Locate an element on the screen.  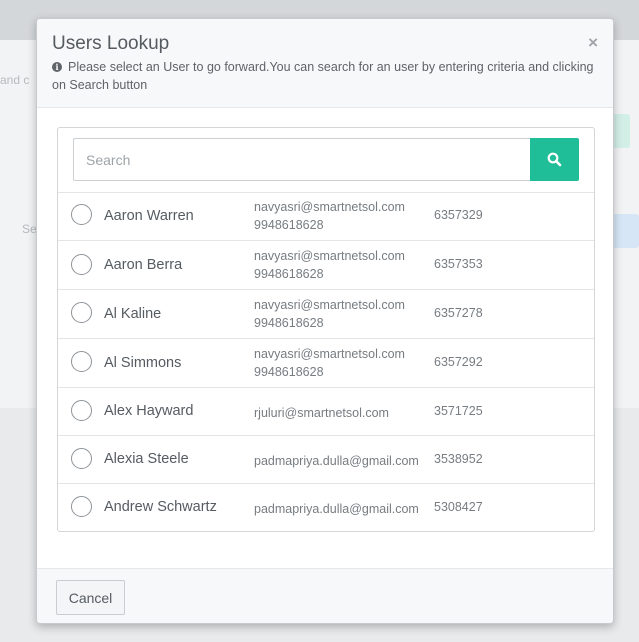
background-green-button is located at coordinates (621, 131).